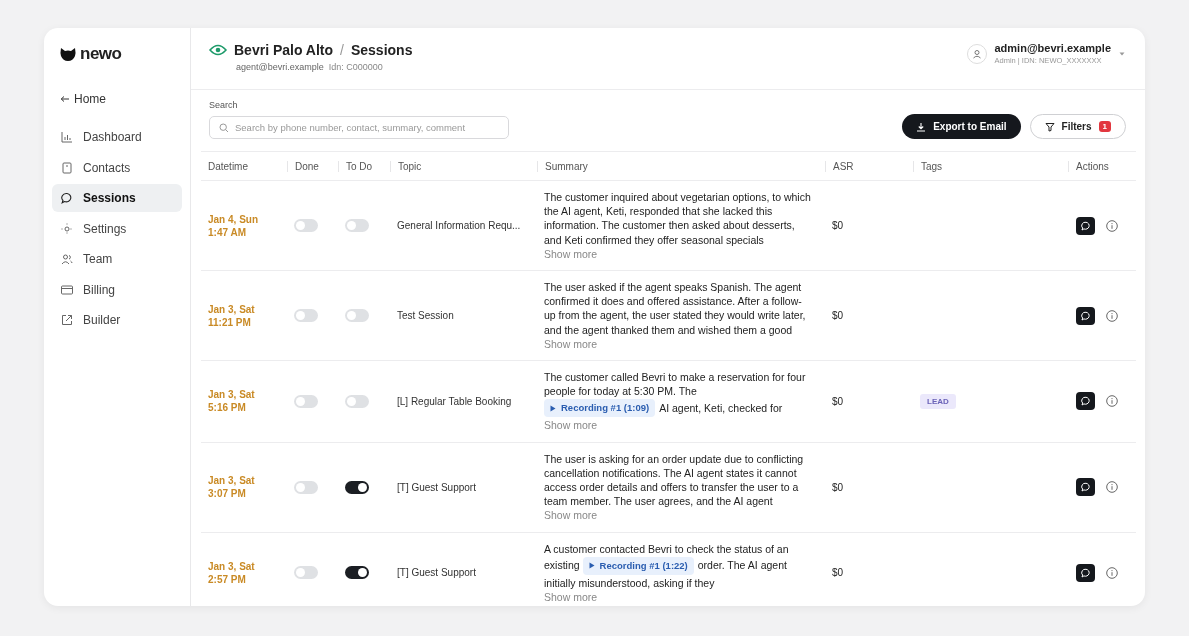 This screenshot has width=1189, height=636. Describe the element at coordinates (224, 128) in the screenshot. I see `search-icon` at that location.